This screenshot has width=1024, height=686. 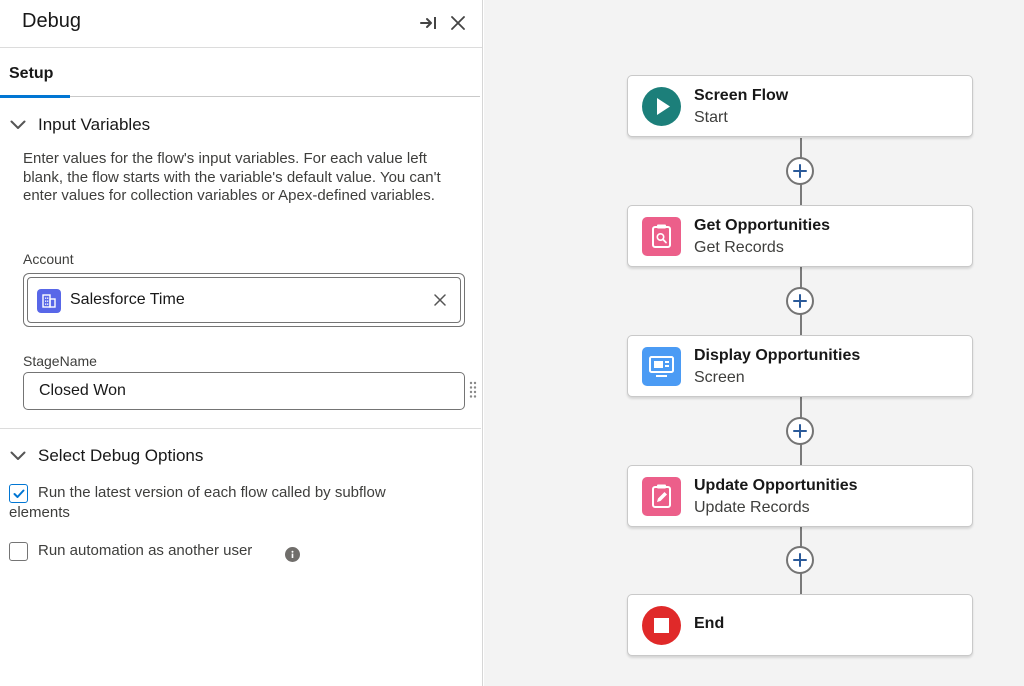 I want to click on panel-title: Debug, so click(x=51, y=21).